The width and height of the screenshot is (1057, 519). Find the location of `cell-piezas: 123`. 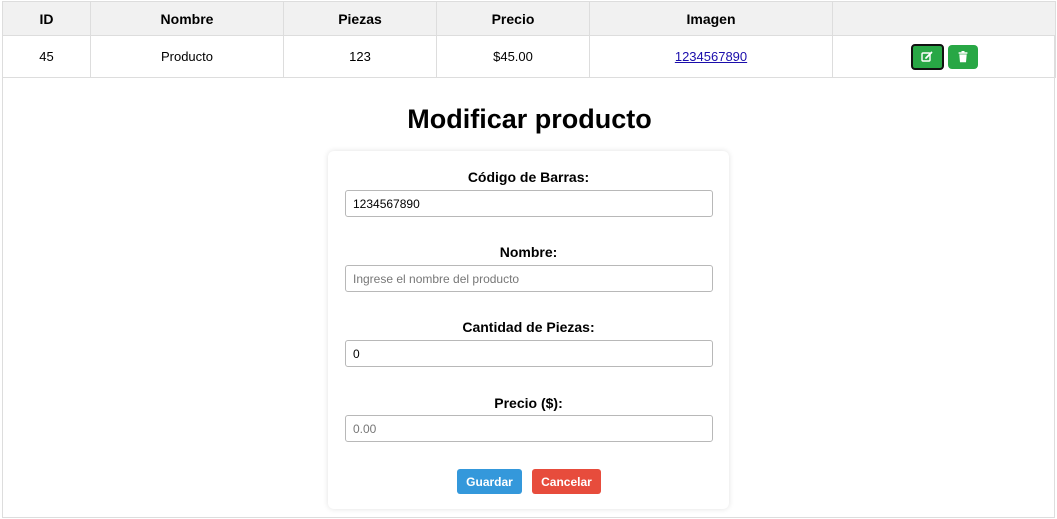

cell-piezas: 123 is located at coordinates (360, 56).